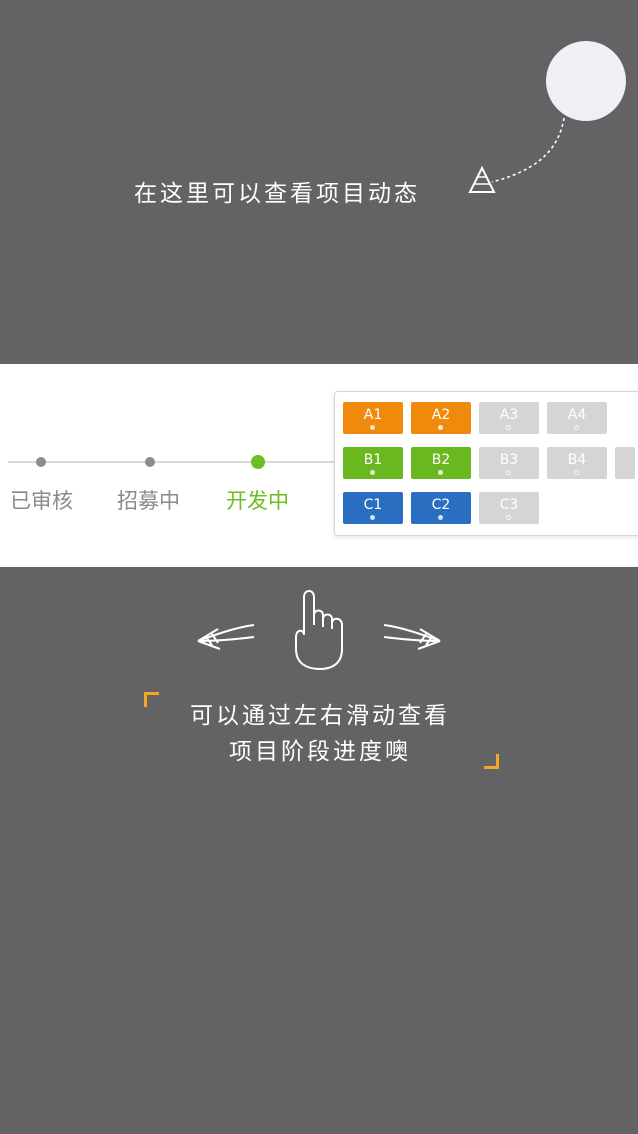 The width and height of the screenshot is (638, 1134). What do you see at coordinates (509, 418) in the screenshot?
I see `phase-chip-a3: A3` at bounding box center [509, 418].